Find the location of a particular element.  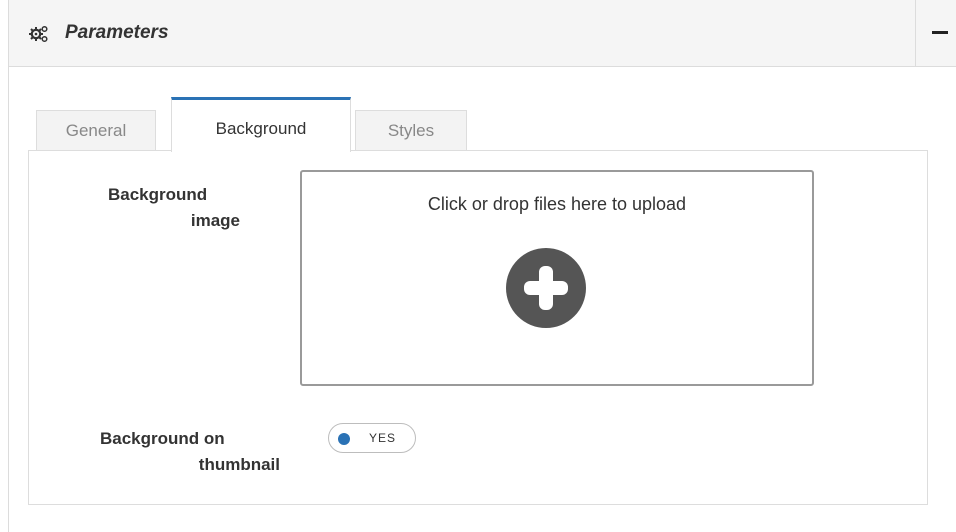

tab-styles: Styles is located at coordinates (411, 130).